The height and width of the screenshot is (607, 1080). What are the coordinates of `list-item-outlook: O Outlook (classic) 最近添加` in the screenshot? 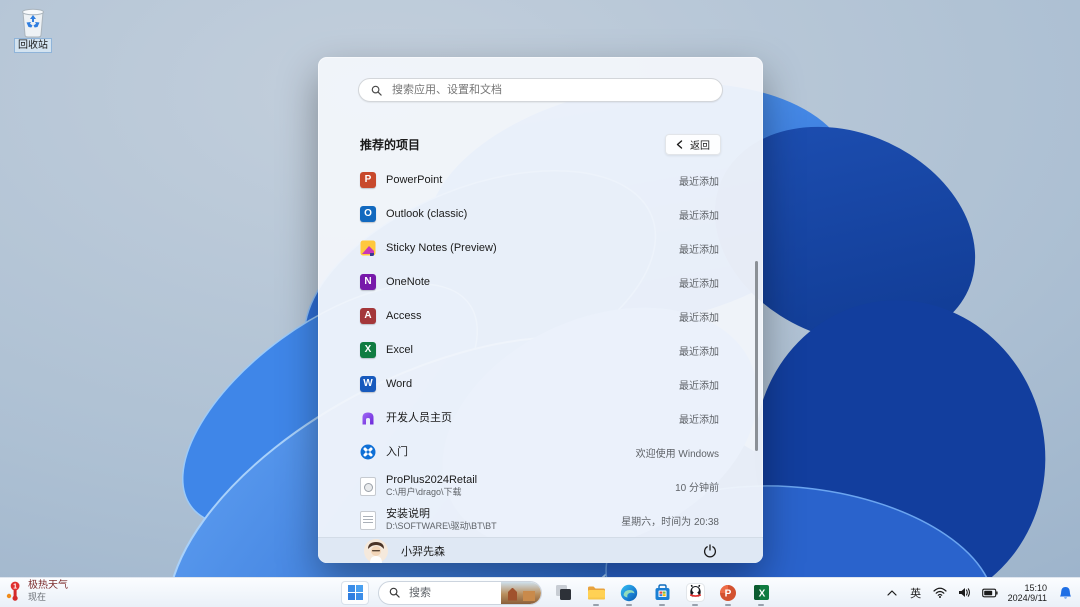 It's located at (539, 214).